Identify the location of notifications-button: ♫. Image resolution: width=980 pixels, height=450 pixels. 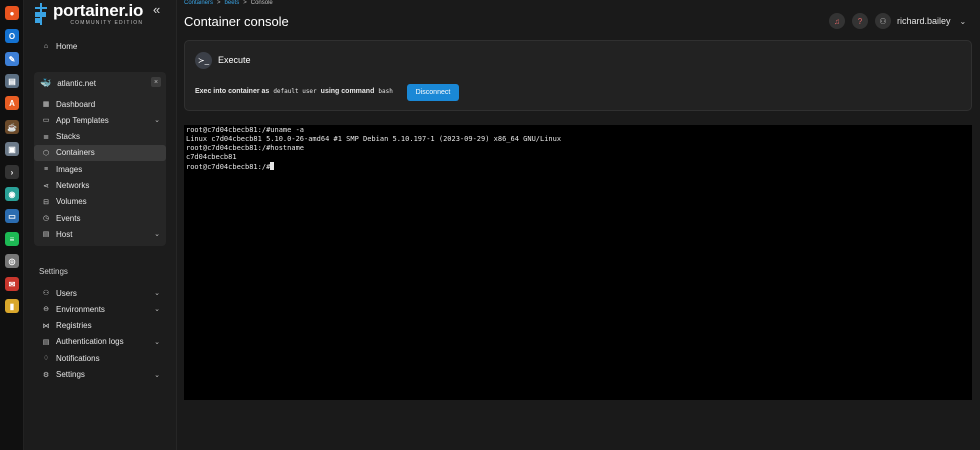
(837, 21).